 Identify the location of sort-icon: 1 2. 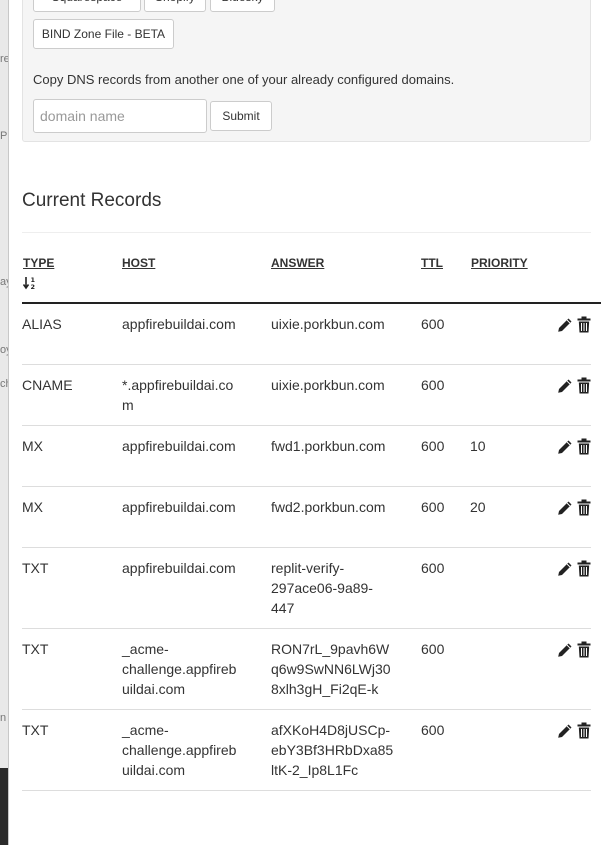
(31, 283).